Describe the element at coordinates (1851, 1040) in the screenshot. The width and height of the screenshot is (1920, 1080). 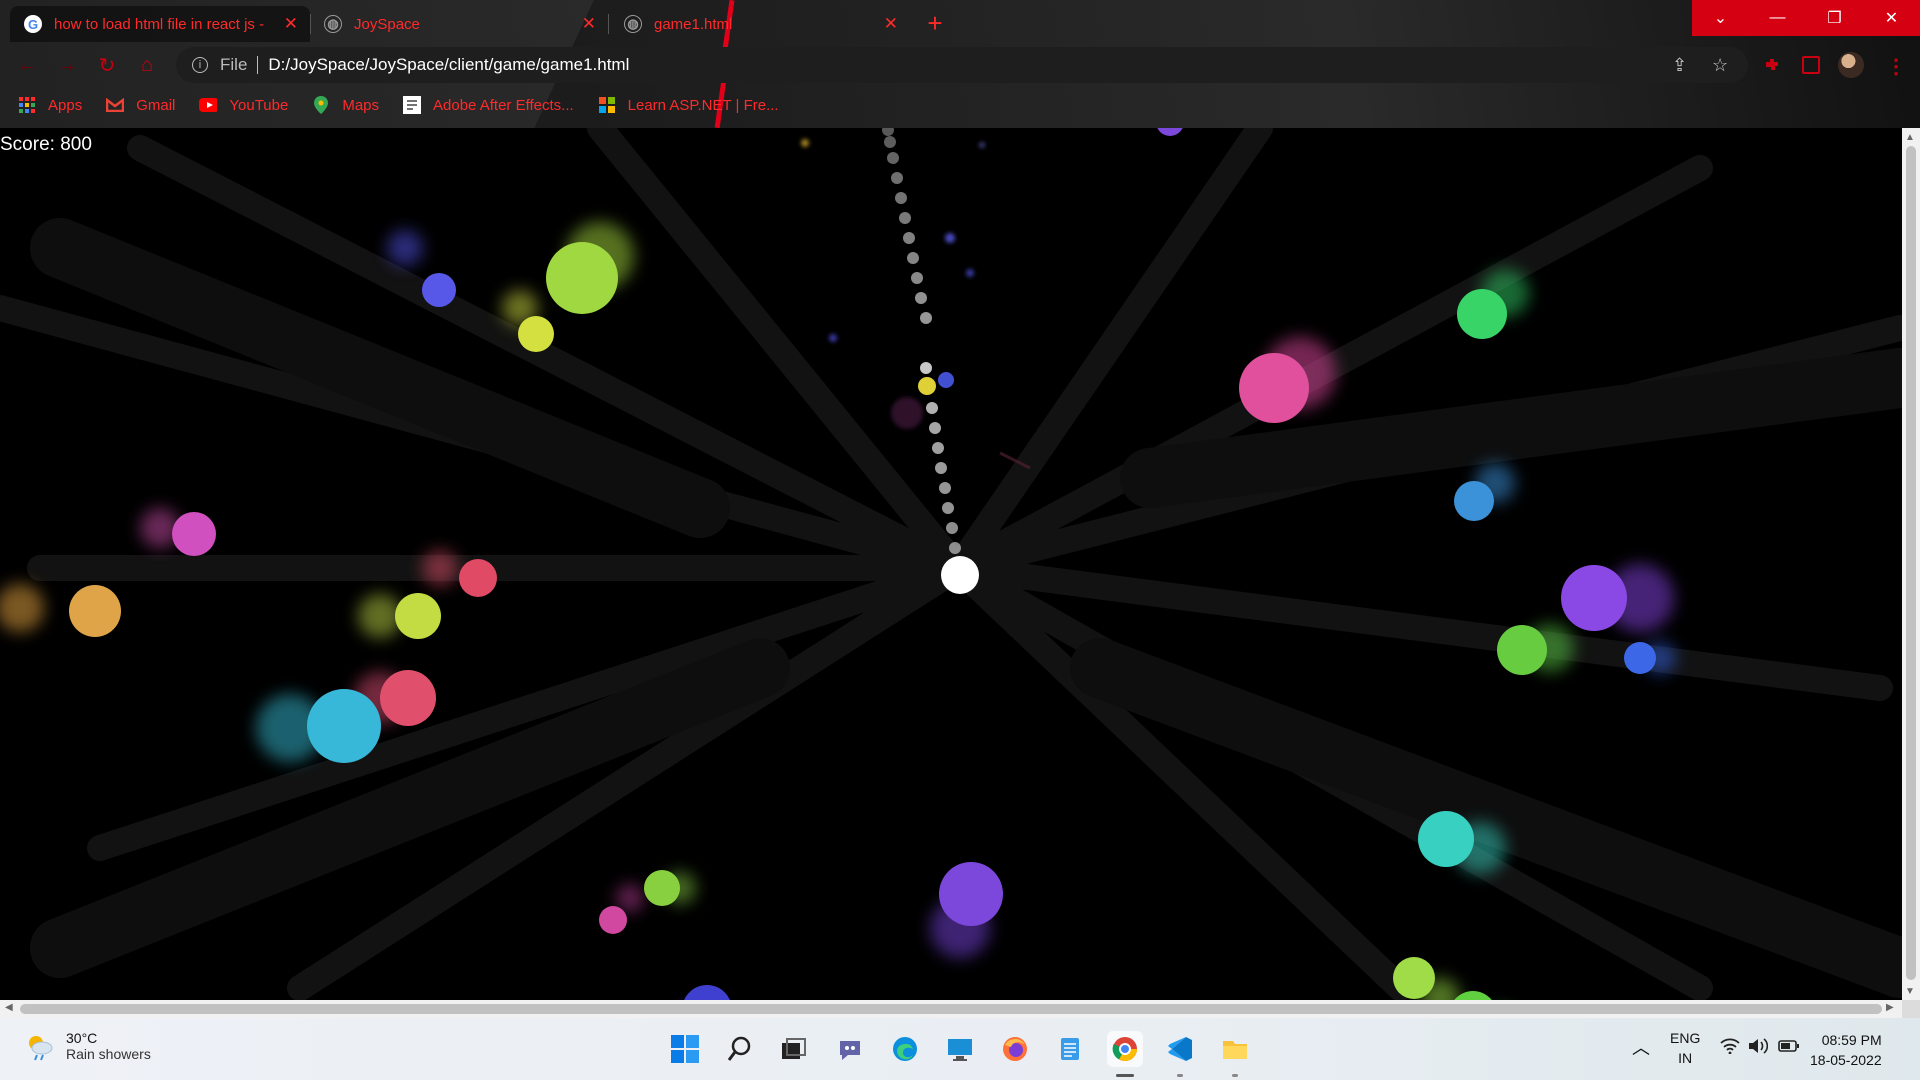
I see `clock-time: 08:59 PM` at that location.